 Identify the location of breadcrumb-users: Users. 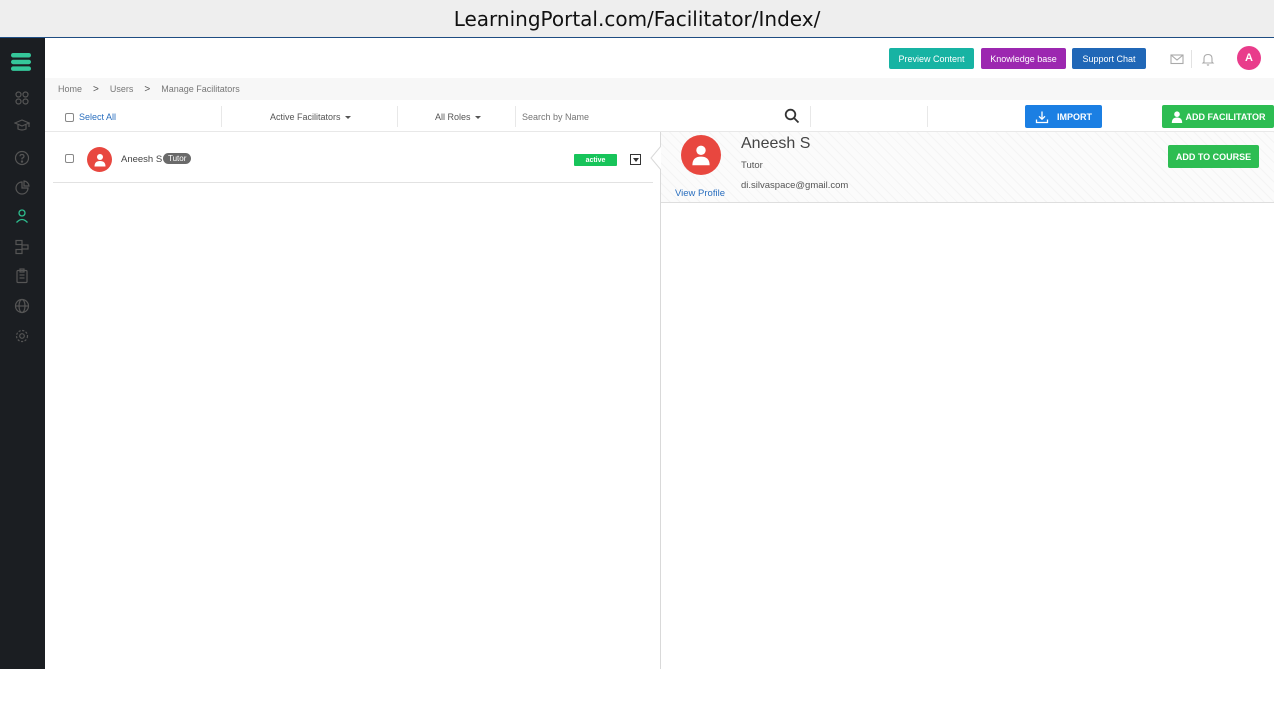
(122, 89).